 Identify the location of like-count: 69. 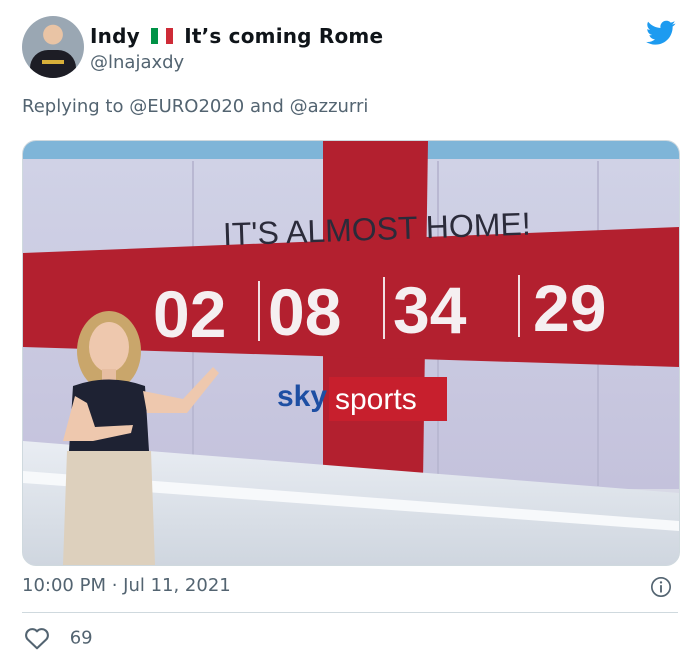
(81, 638).